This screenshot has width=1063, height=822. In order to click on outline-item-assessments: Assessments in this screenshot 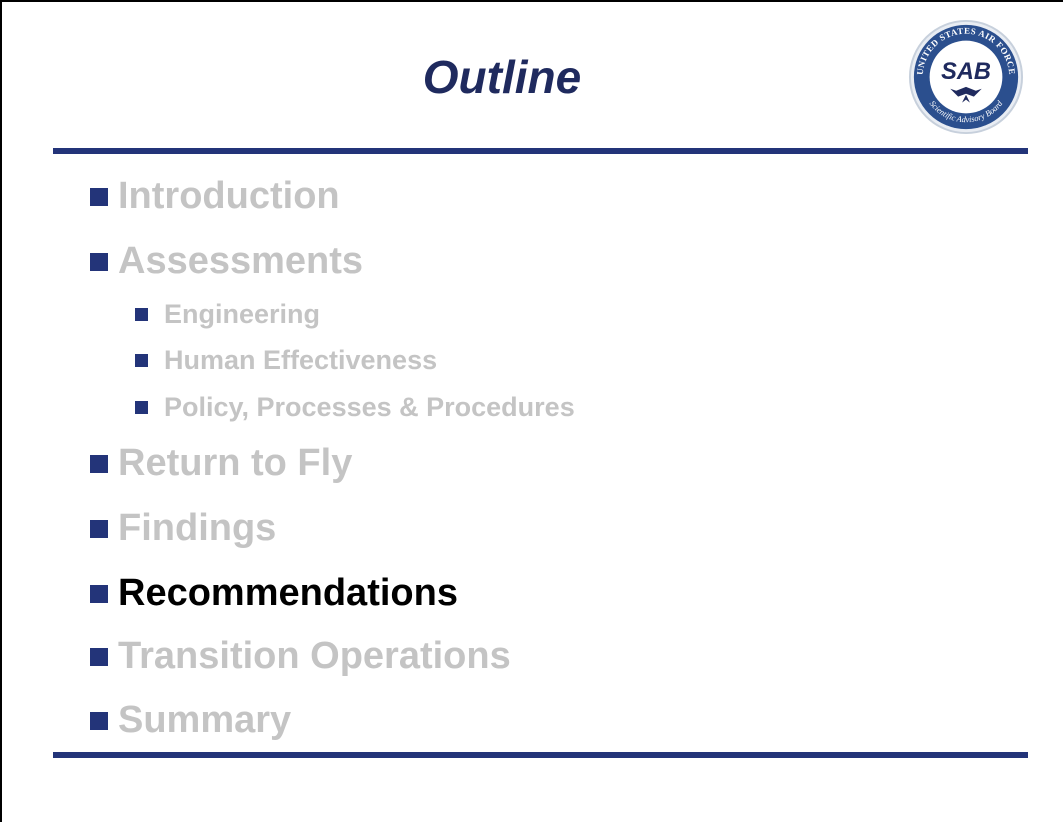, I will do `click(226, 261)`.